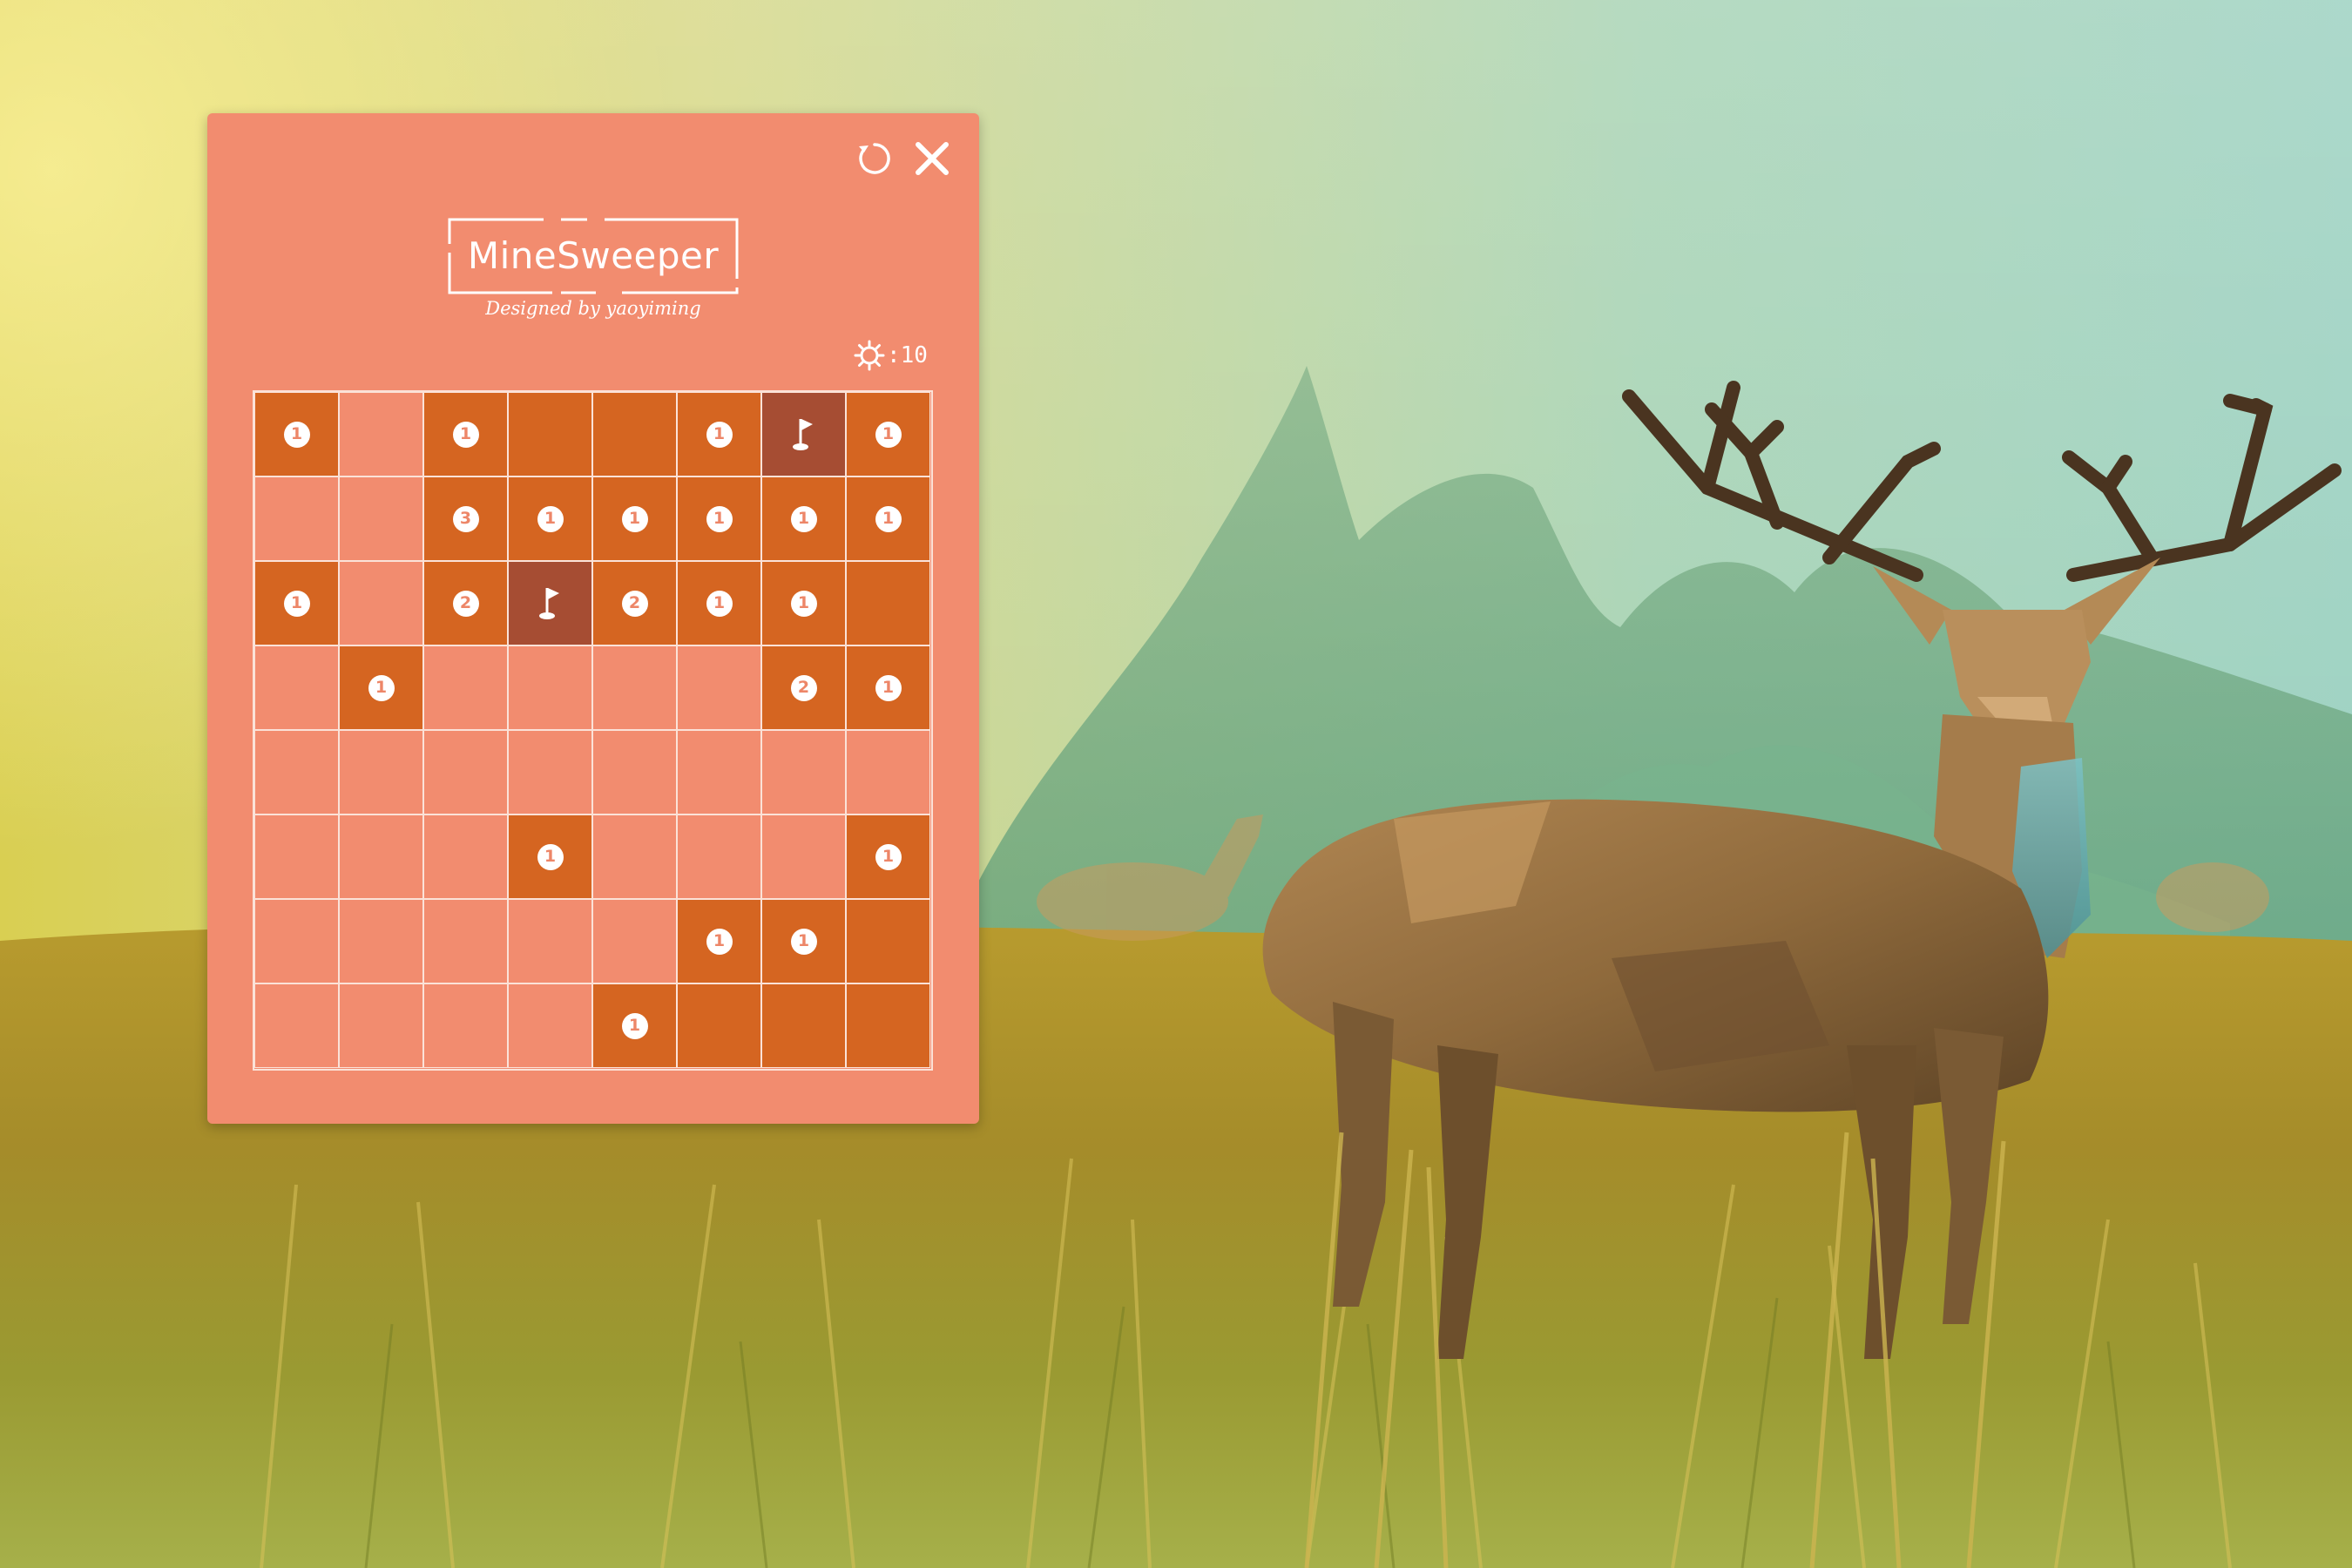 The width and height of the screenshot is (2352, 1568). Describe the element at coordinates (719, 772) in the screenshot. I see `board-cell-r5-c6` at that location.